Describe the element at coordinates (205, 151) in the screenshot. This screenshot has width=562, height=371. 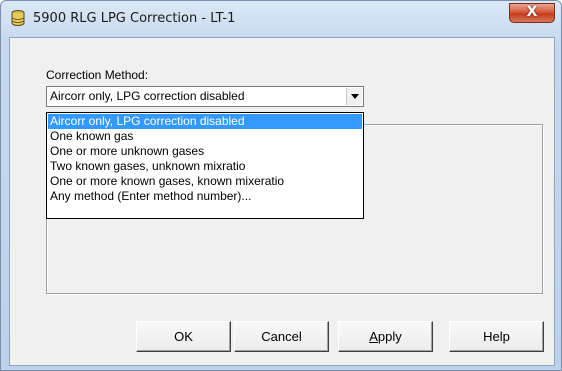
I see `dropdown-option: One or more unknown gases` at that location.